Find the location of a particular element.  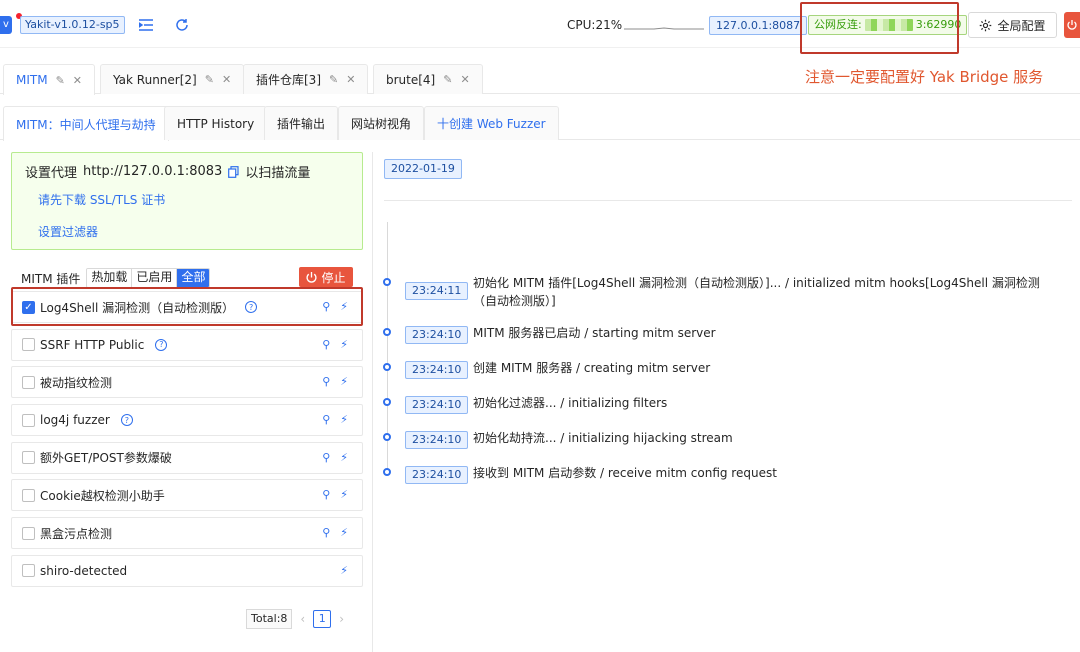

subtab-http-history: HTTP History is located at coordinates (216, 123).